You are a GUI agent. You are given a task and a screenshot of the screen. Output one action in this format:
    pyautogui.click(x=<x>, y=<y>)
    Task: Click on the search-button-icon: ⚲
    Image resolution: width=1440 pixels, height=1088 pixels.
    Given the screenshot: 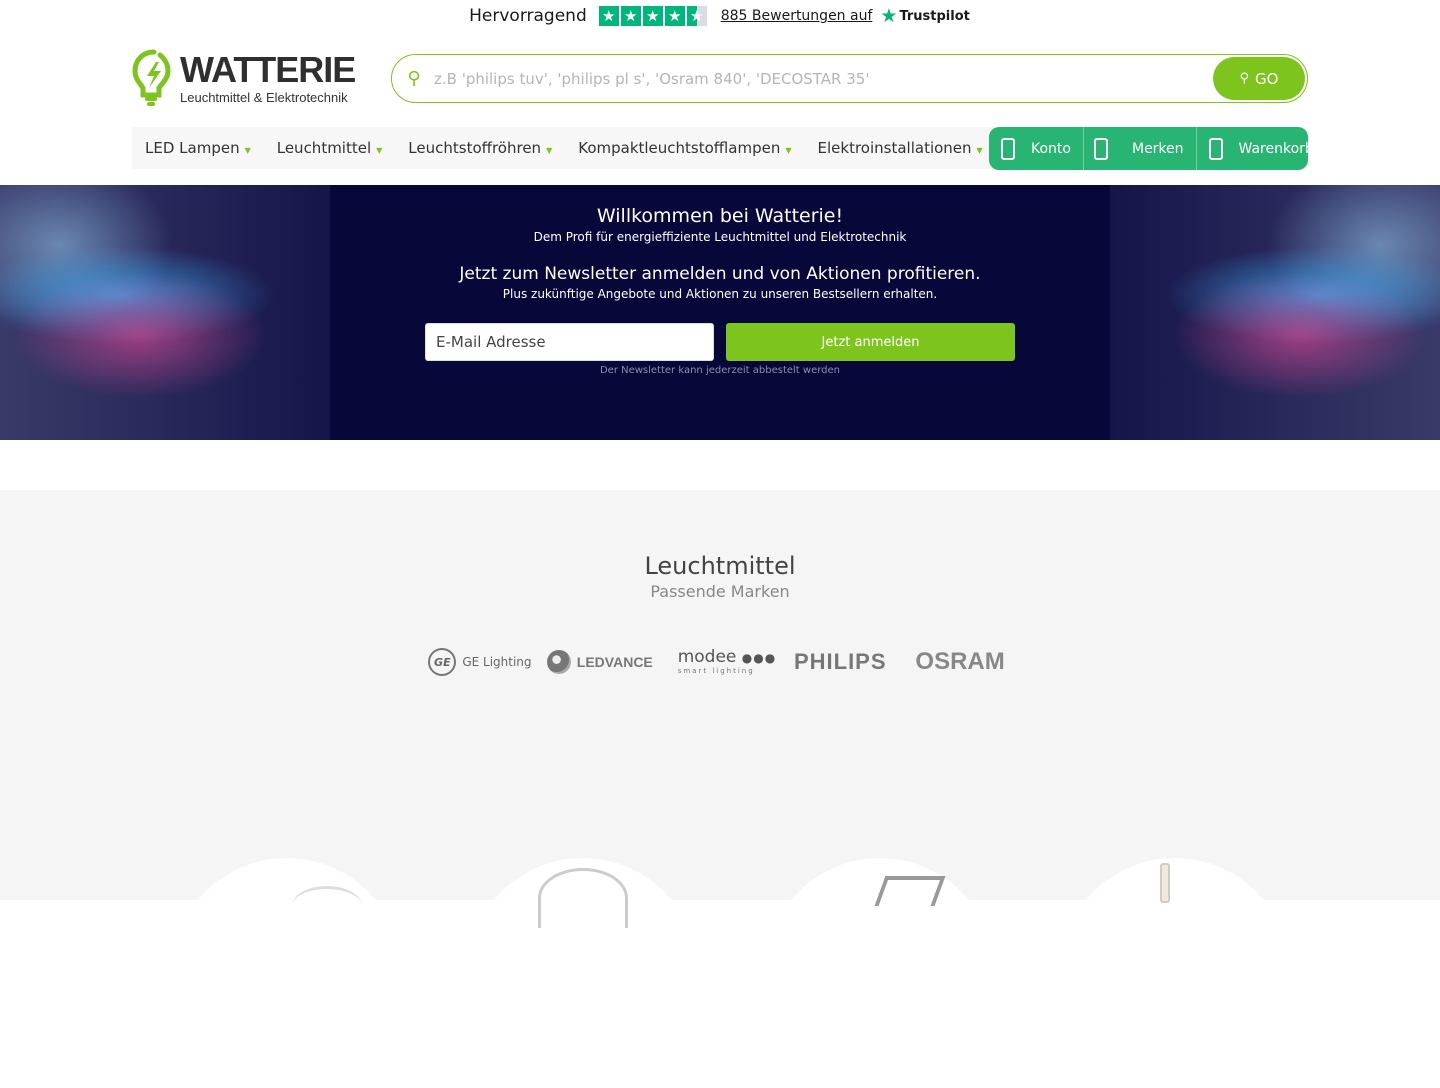 What is the action you would take?
    pyautogui.click(x=1244, y=78)
    